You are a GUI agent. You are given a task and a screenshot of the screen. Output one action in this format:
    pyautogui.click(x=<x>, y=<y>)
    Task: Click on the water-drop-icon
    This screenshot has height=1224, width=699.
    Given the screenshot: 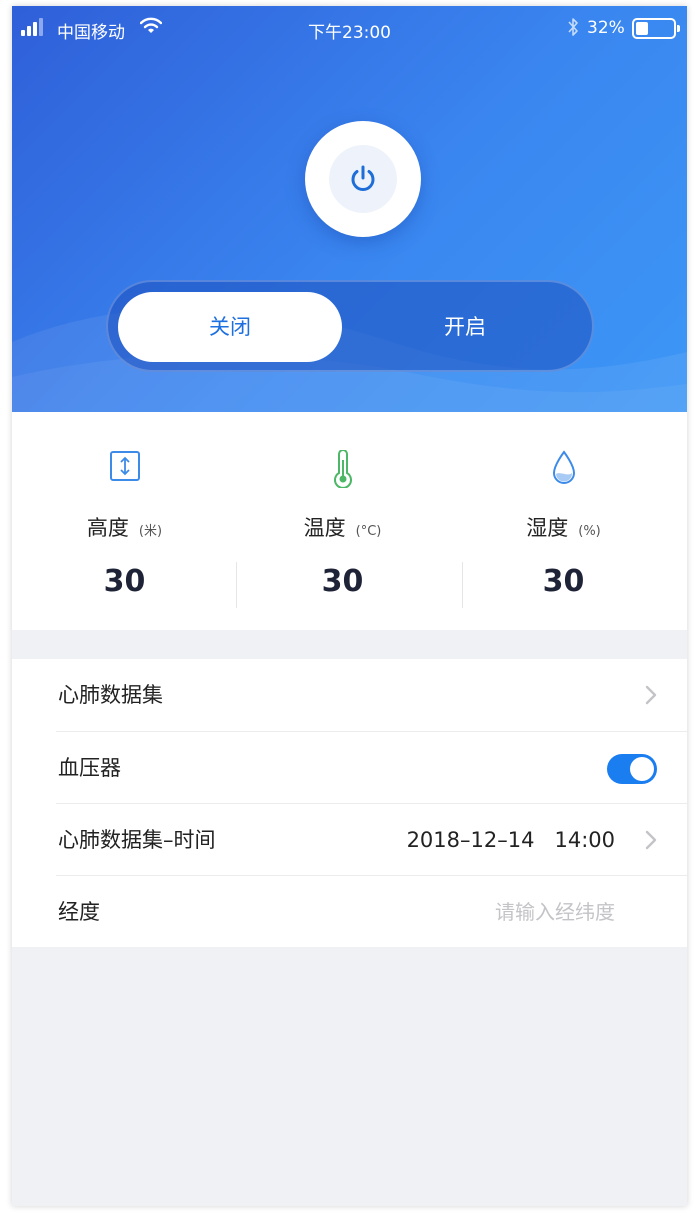 What is the action you would take?
    pyautogui.click(x=563, y=467)
    